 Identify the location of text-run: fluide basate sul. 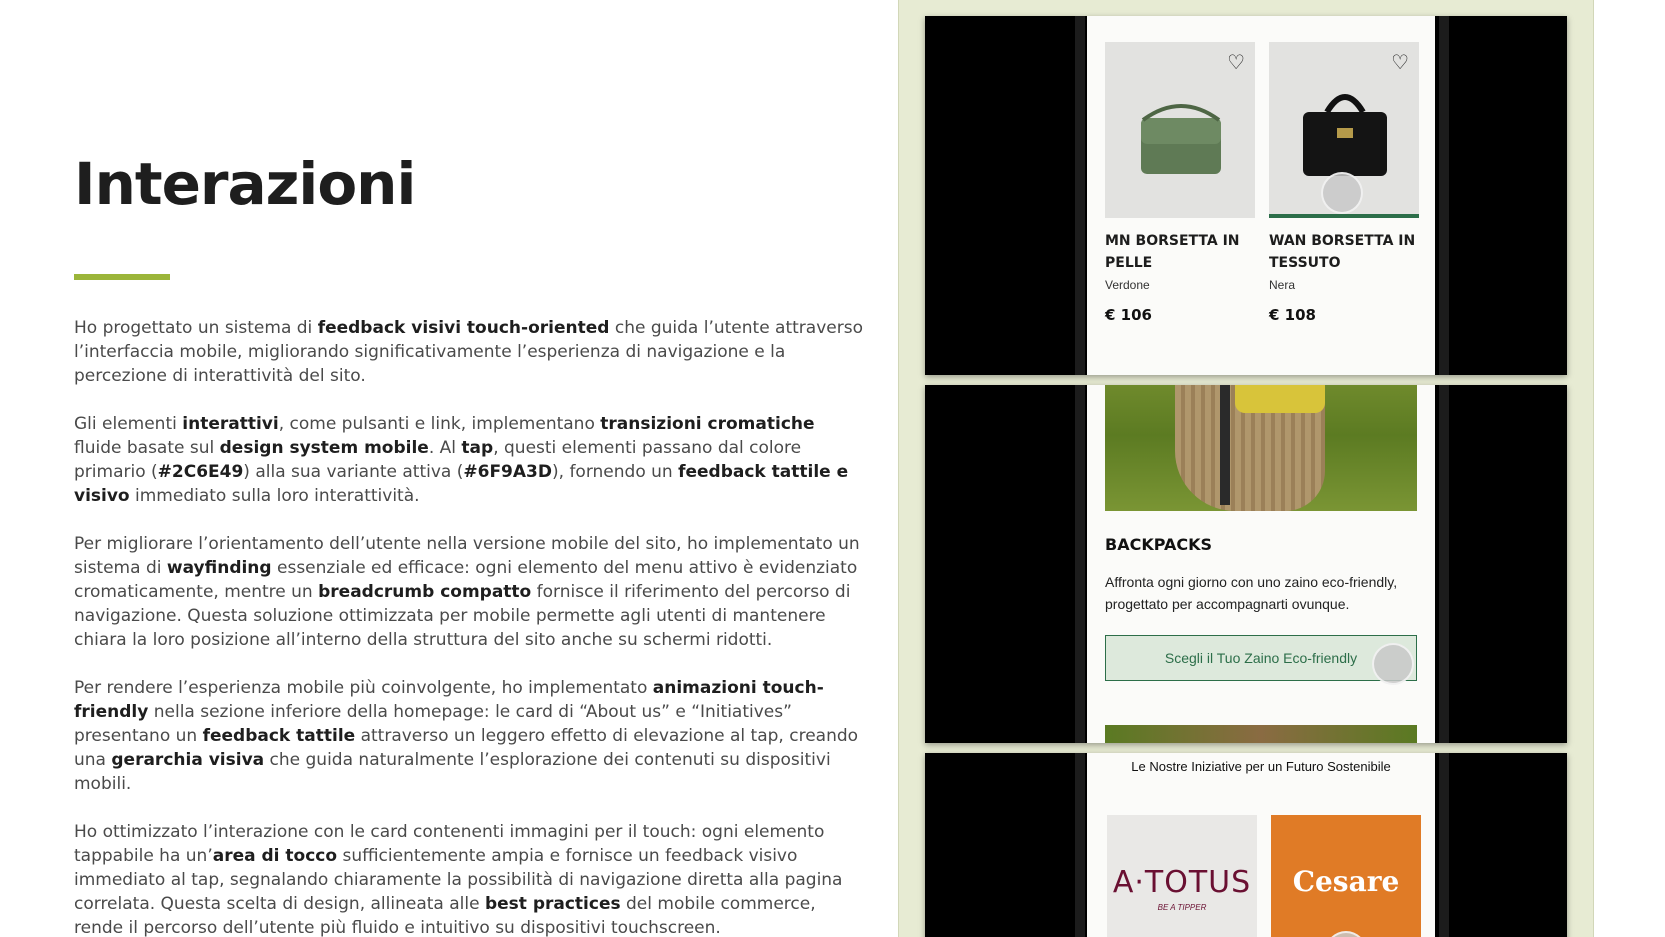
(147, 448).